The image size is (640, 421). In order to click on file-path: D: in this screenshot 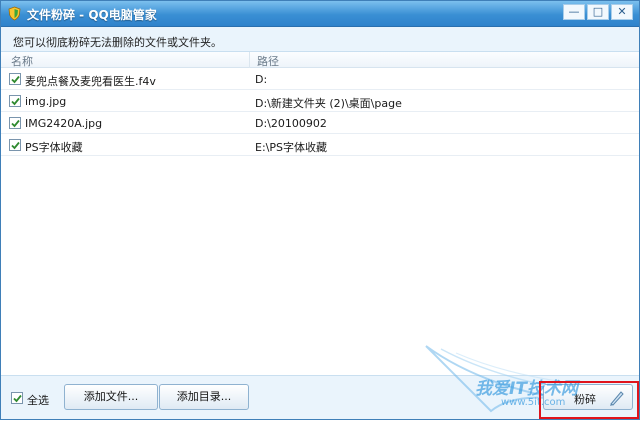, I will do `click(261, 79)`.